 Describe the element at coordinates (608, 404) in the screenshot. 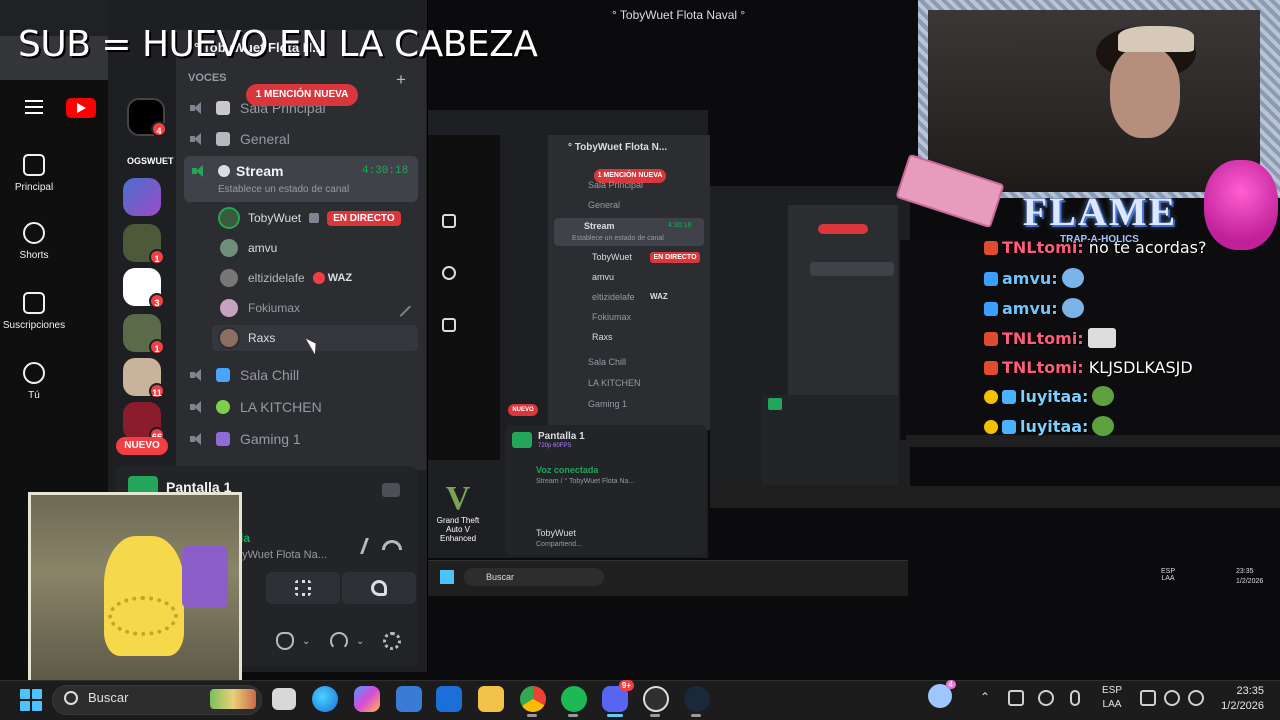

I see `nested-channel: Gaming 1` at that location.